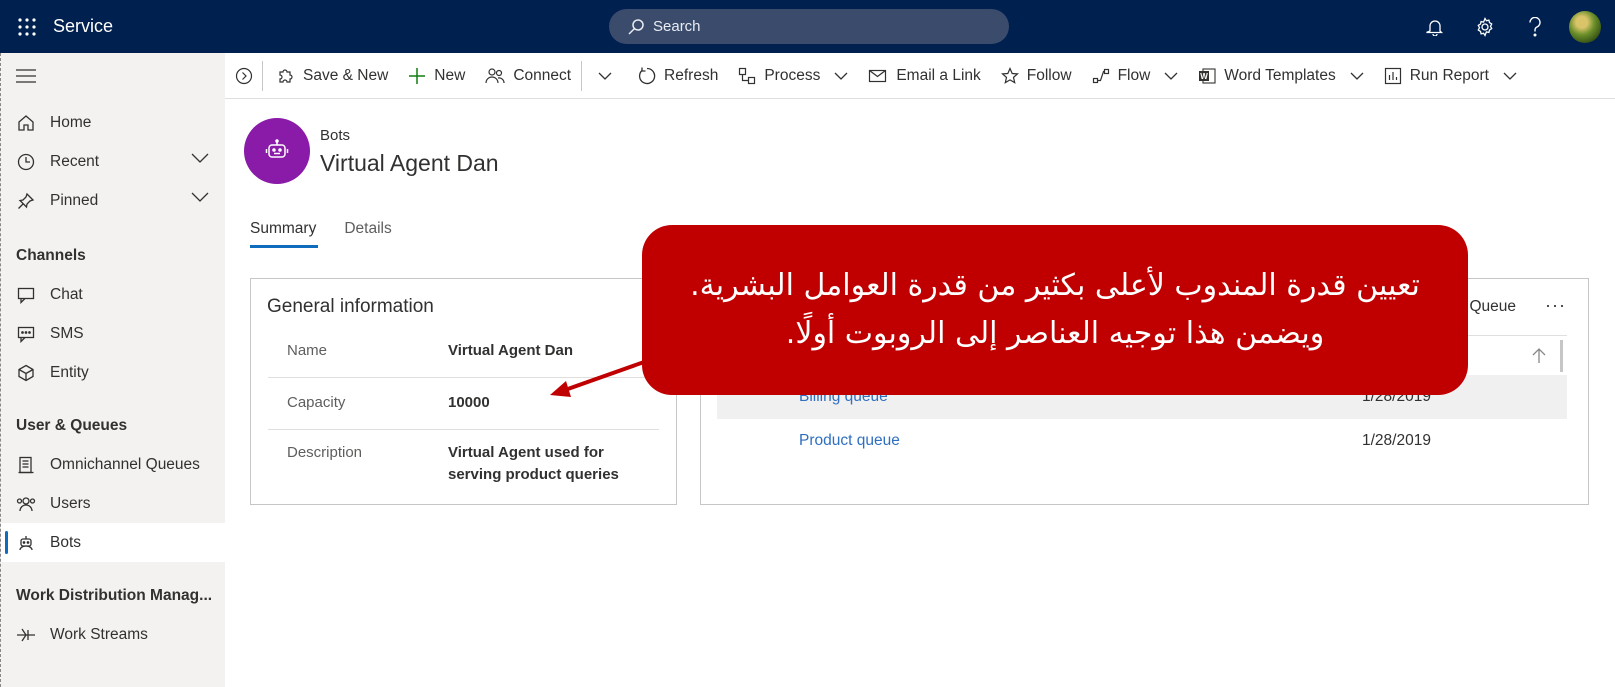 The image size is (1615, 687). What do you see at coordinates (113, 161) in the screenshot?
I see `sidebar-item-recent: Recent` at bounding box center [113, 161].